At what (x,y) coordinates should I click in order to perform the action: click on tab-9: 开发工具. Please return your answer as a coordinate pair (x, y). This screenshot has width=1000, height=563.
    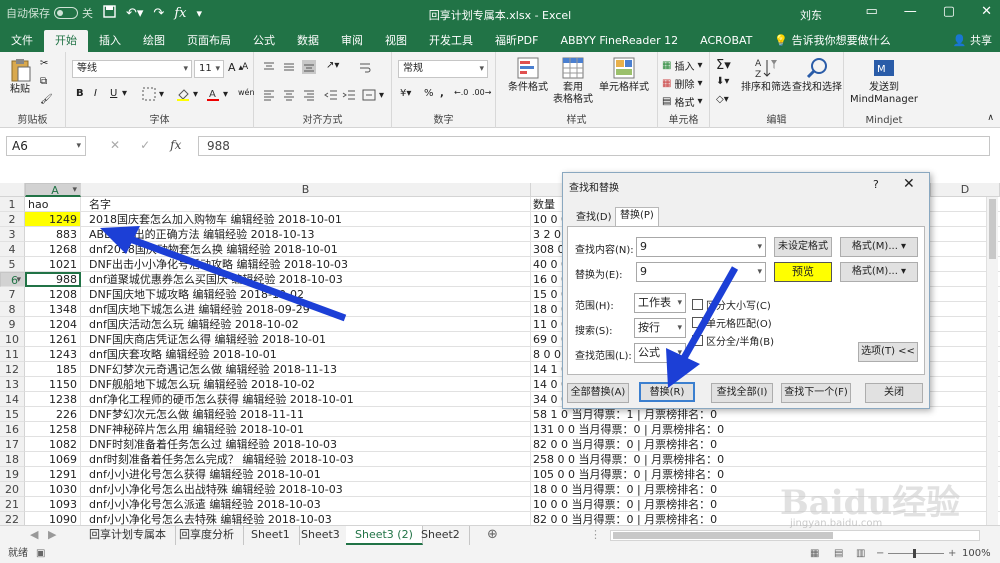
    Looking at the image, I should click on (451, 41).